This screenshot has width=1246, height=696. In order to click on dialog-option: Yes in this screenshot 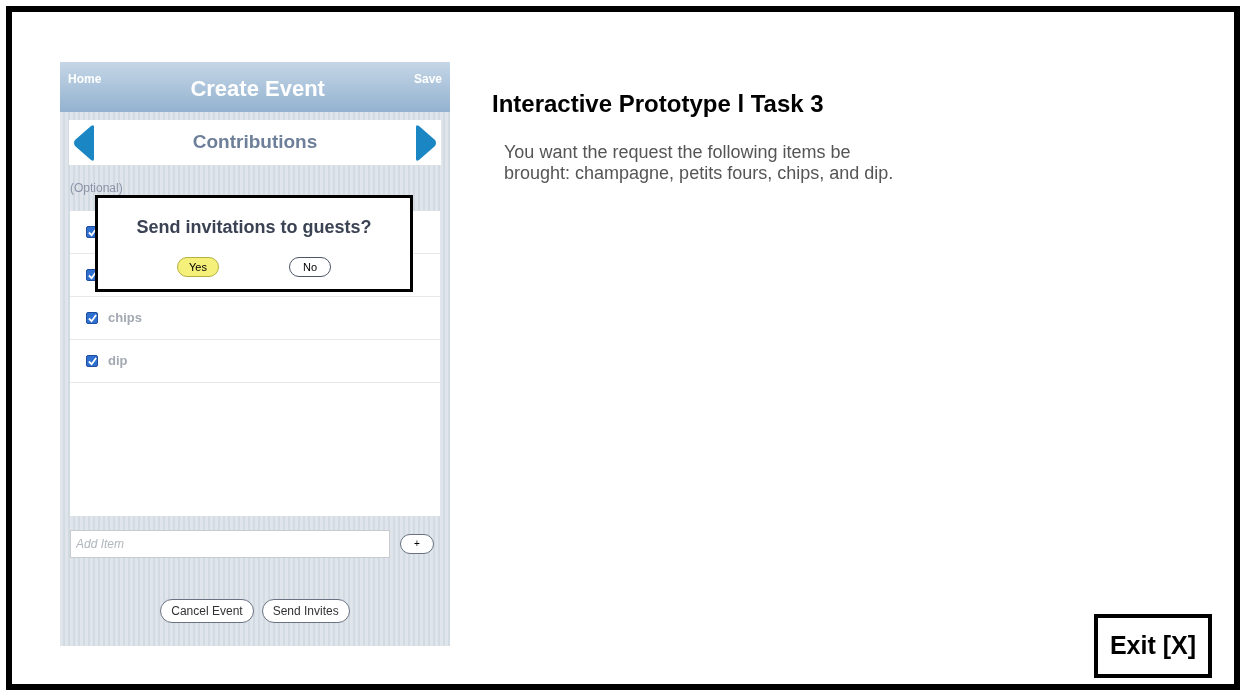, I will do `click(198, 267)`.